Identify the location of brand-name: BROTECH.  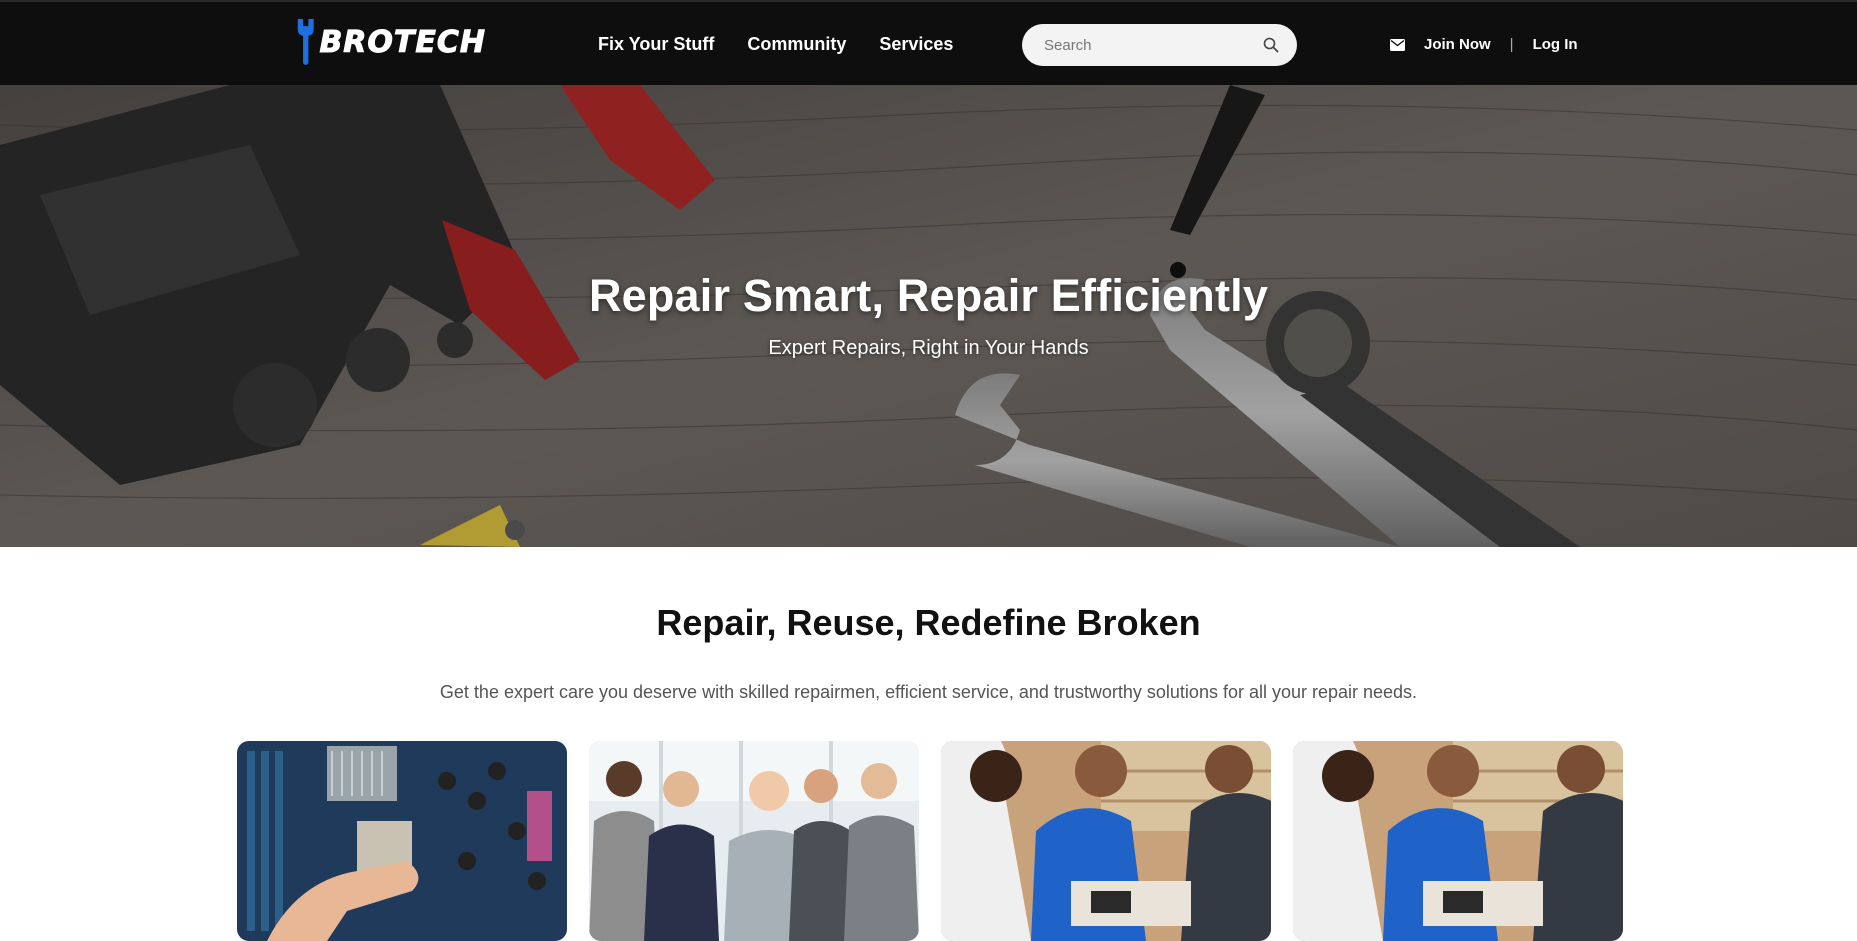
(402, 42).